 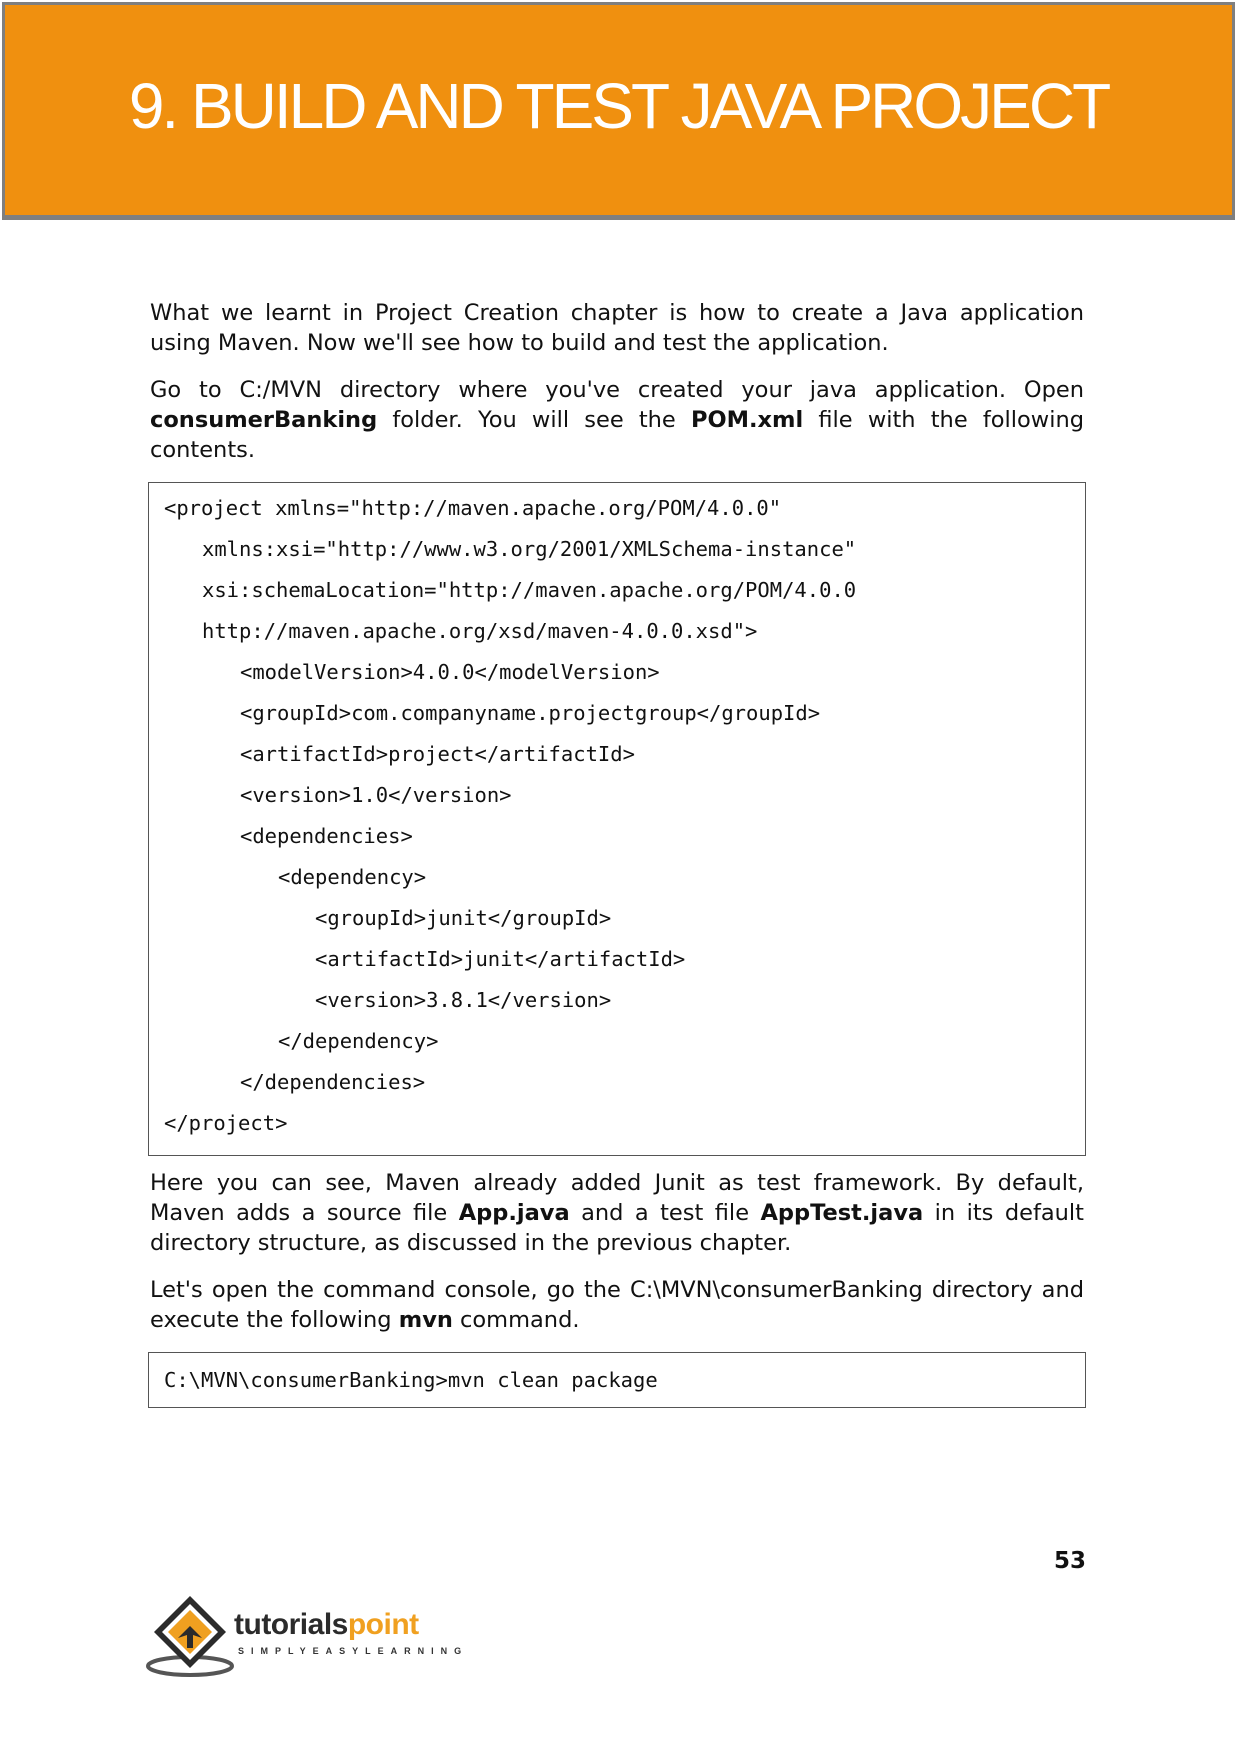 I want to click on code-line: <version>3.8.1</version>, so click(x=463, y=1000).